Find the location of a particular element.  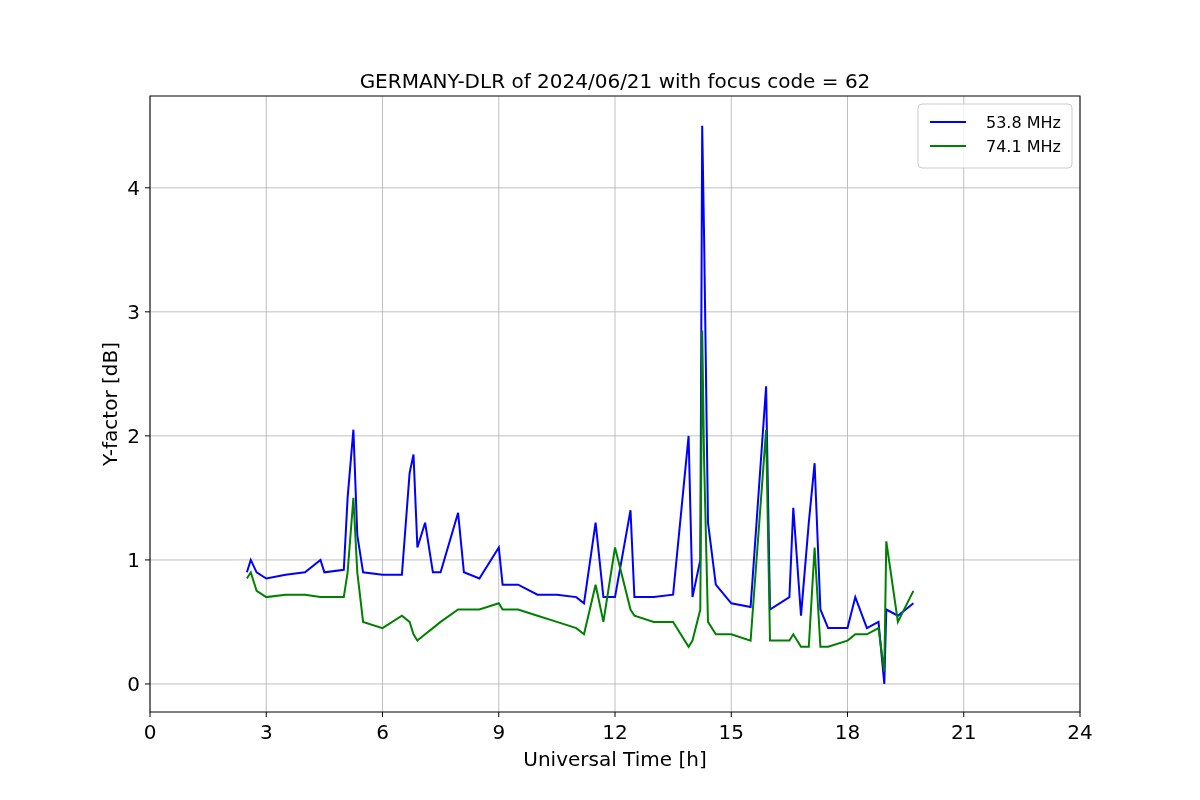

y-tick-label: 0 is located at coordinates (133, 683).